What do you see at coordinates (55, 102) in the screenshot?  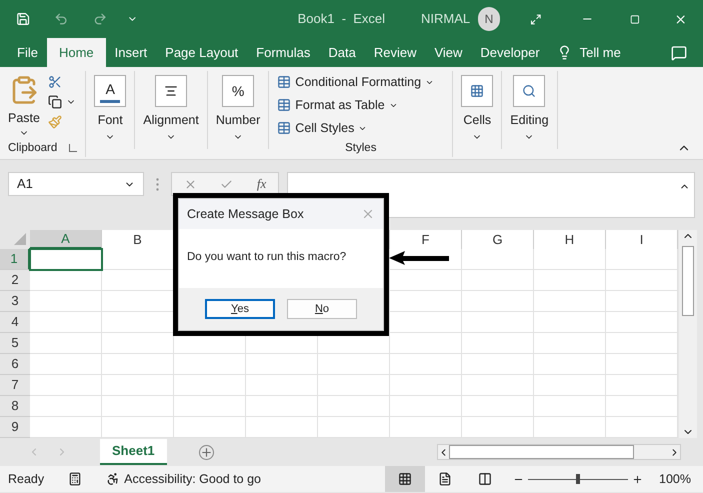 I see `copy-icon` at bounding box center [55, 102].